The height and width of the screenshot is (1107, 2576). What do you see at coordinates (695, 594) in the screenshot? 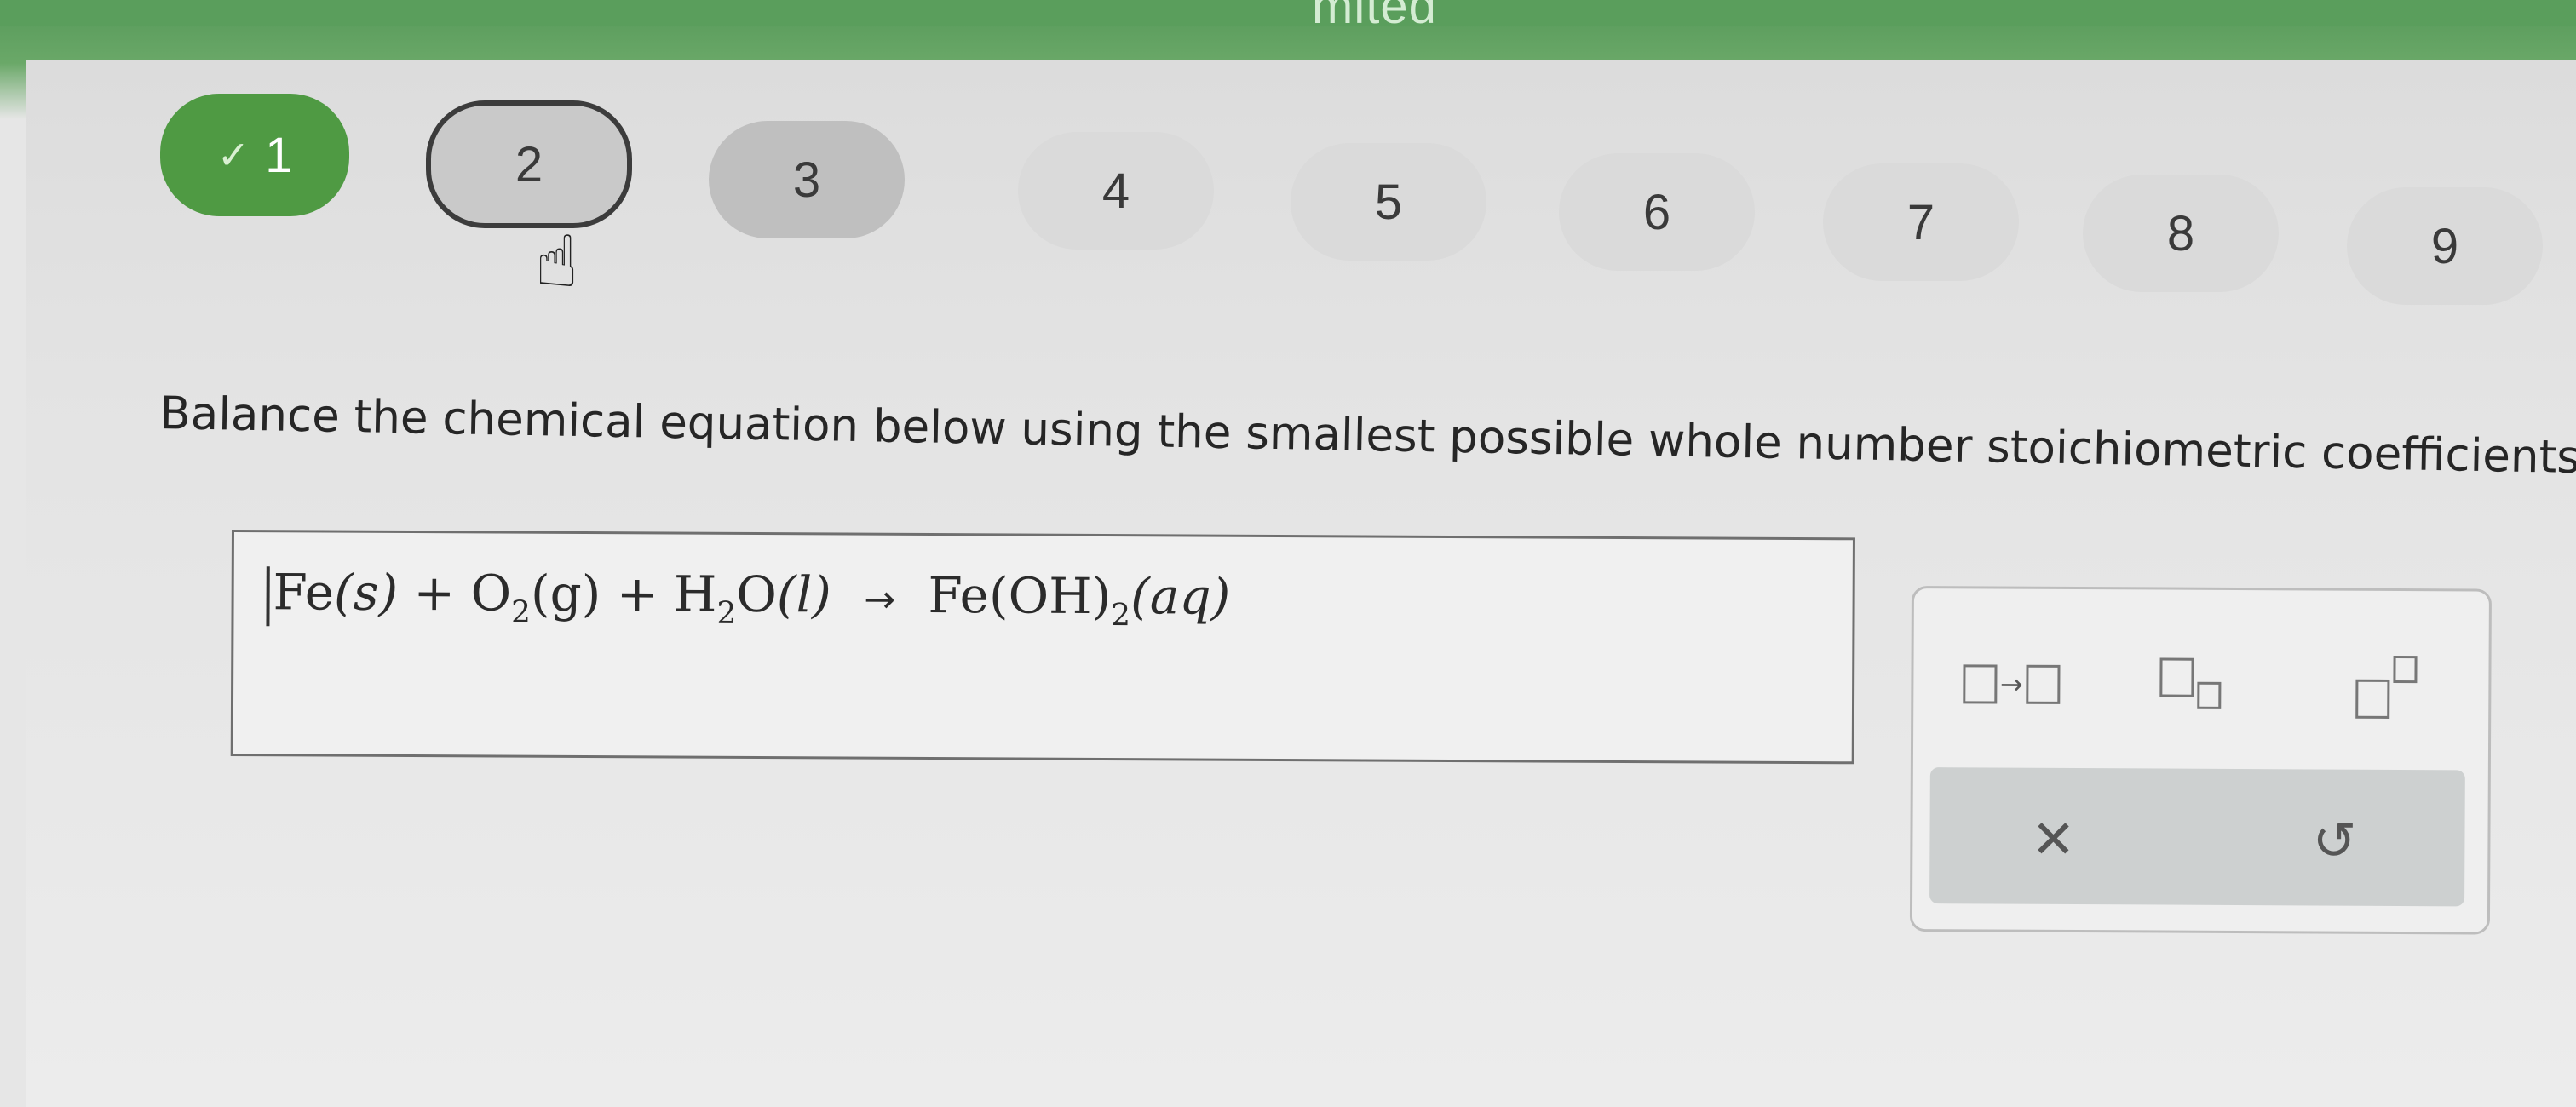
I see `reactant-h2o: H` at bounding box center [695, 594].